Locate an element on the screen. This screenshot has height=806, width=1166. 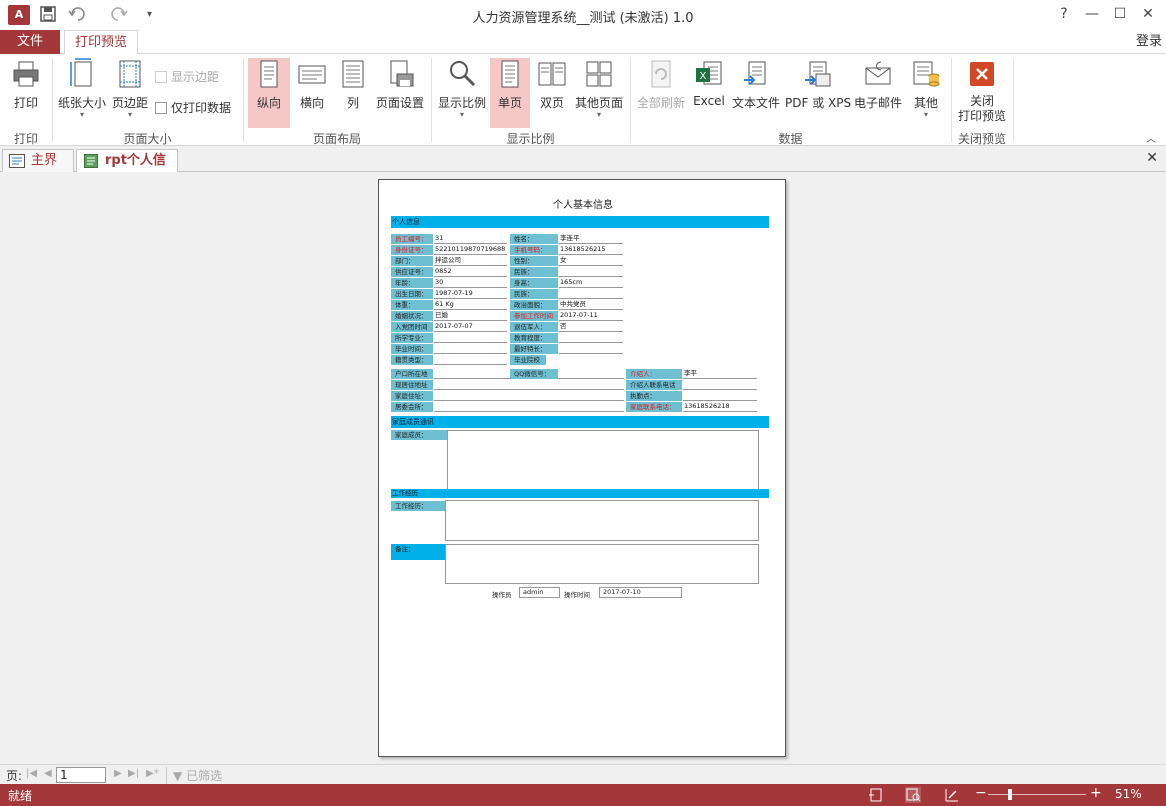
help-button: ? is located at coordinates (1064, 14).